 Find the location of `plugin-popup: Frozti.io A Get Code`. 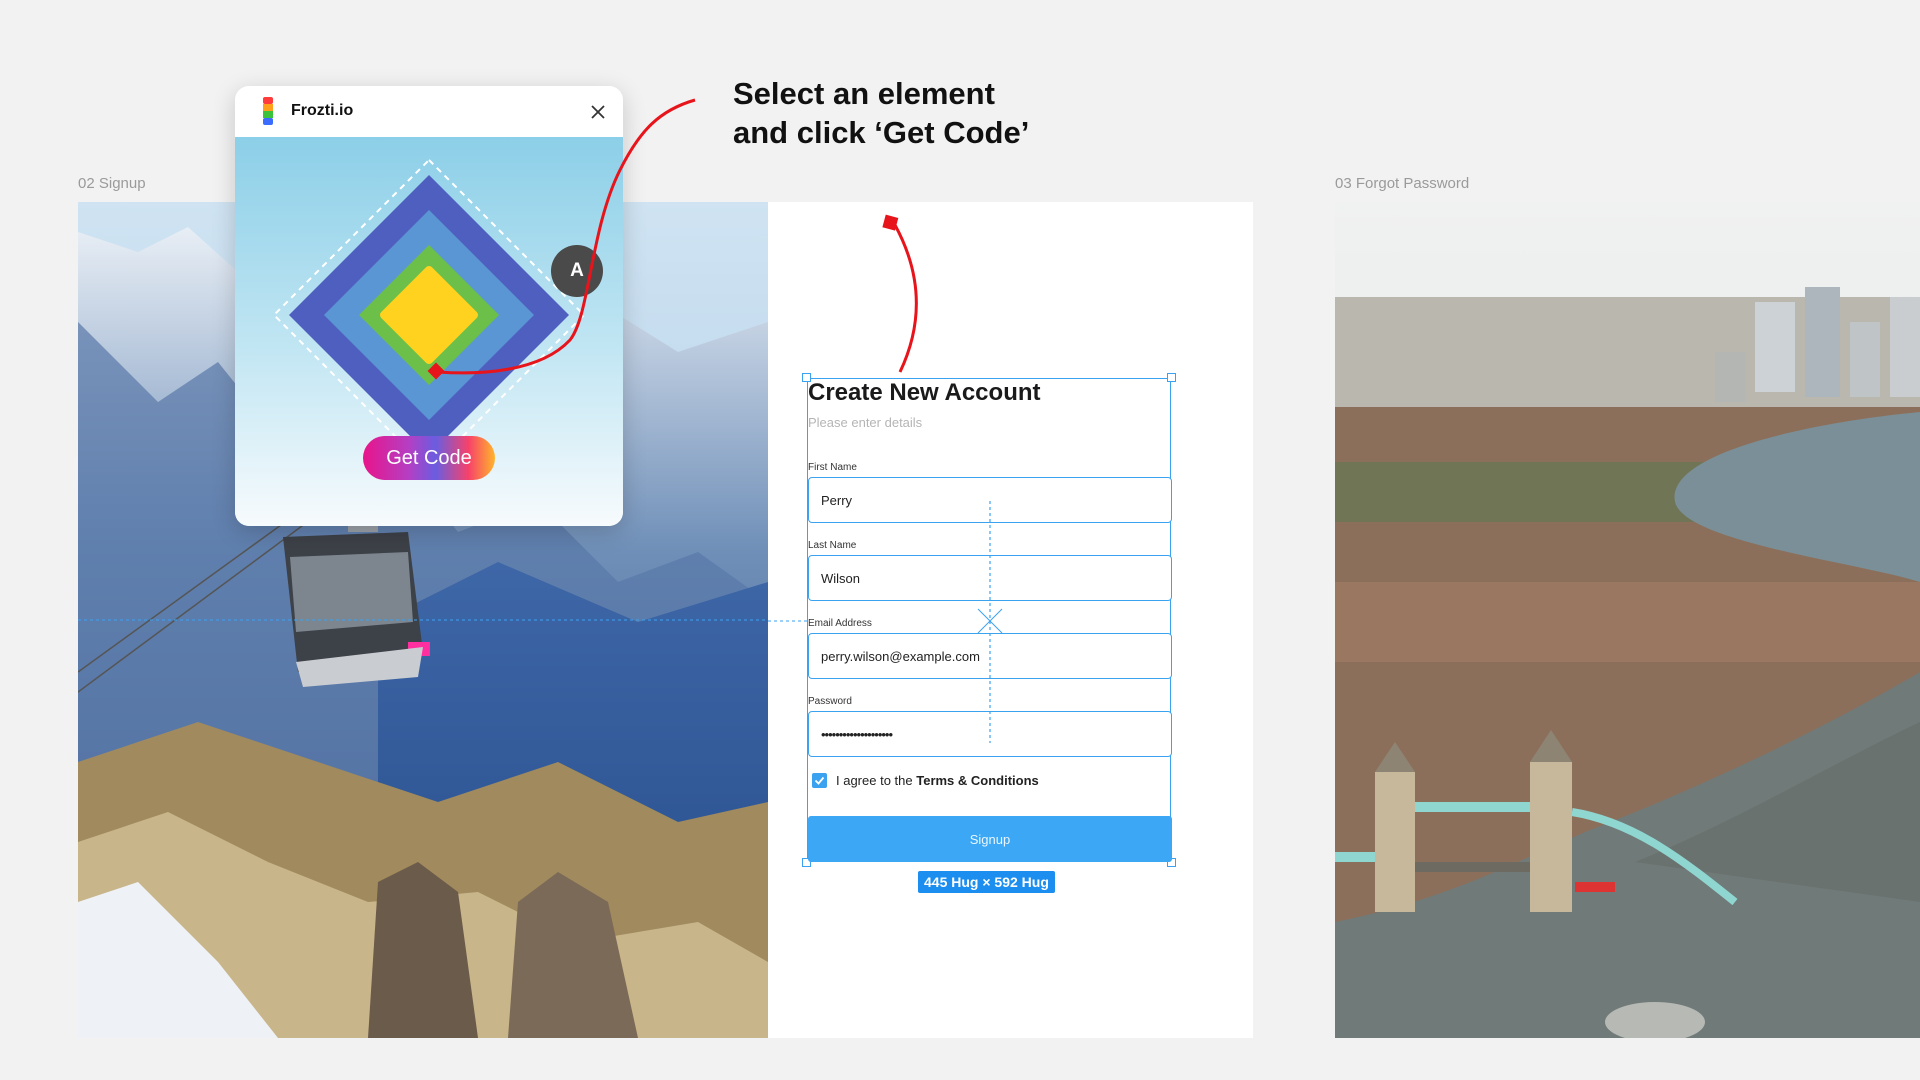

plugin-popup: Frozti.io A Get Code is located at coordinates (429, 306).